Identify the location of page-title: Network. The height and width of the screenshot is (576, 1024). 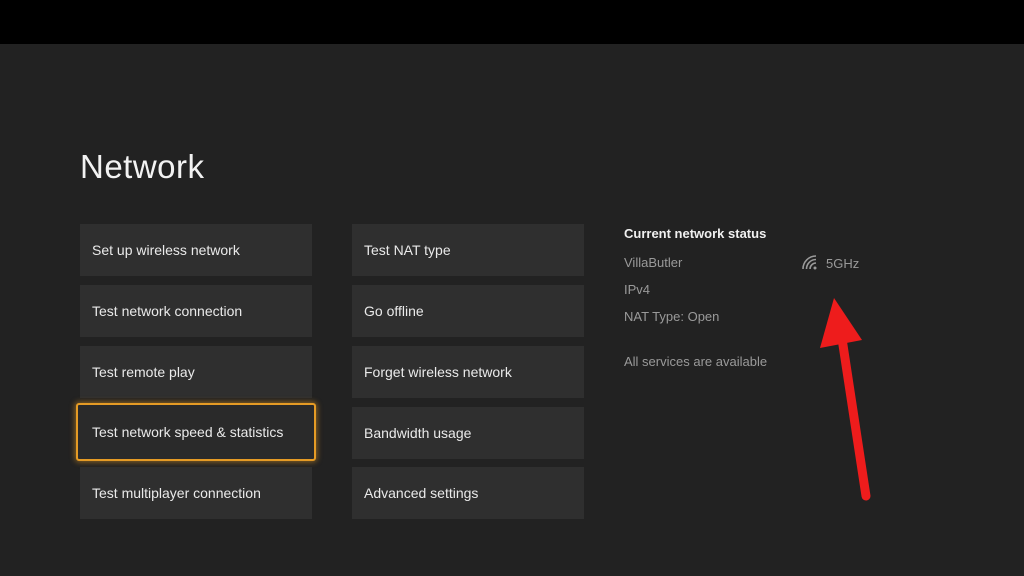
(142, 166).